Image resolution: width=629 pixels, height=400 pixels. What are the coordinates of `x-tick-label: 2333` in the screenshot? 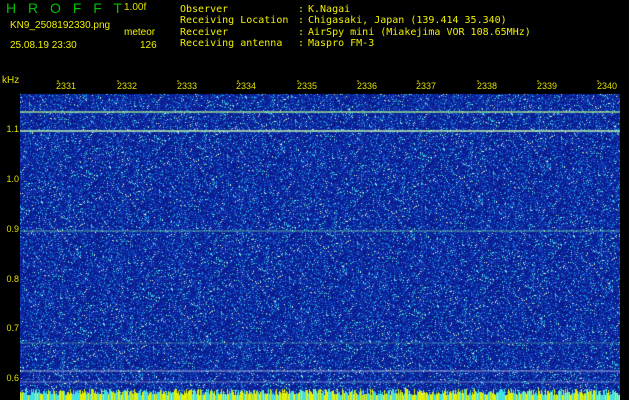 It's located at (187, 86).